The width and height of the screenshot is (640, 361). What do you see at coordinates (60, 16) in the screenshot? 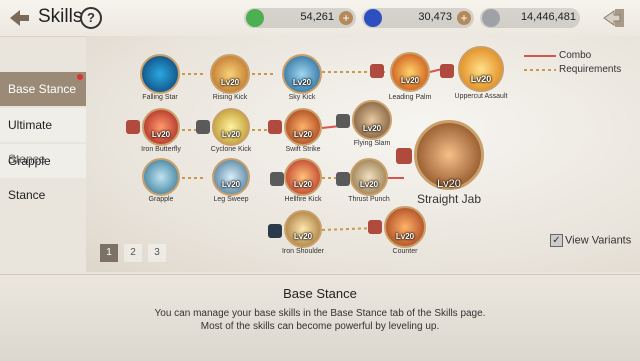
I see `page-title: Skills` at bounding box center [60, 16].